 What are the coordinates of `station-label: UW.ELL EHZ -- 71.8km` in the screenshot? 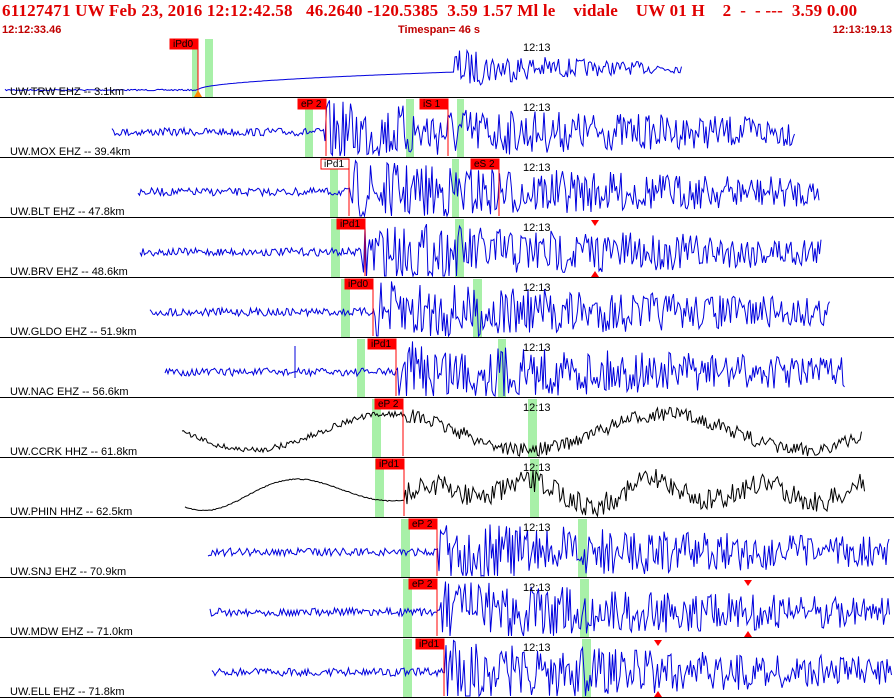 It's located at (67, 692).